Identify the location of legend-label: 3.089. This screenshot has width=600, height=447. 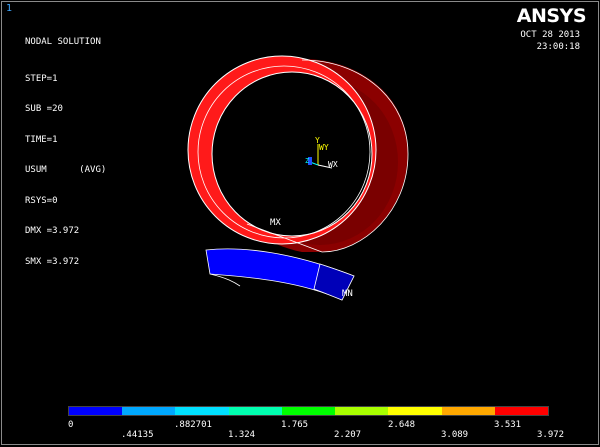
(455, 435).